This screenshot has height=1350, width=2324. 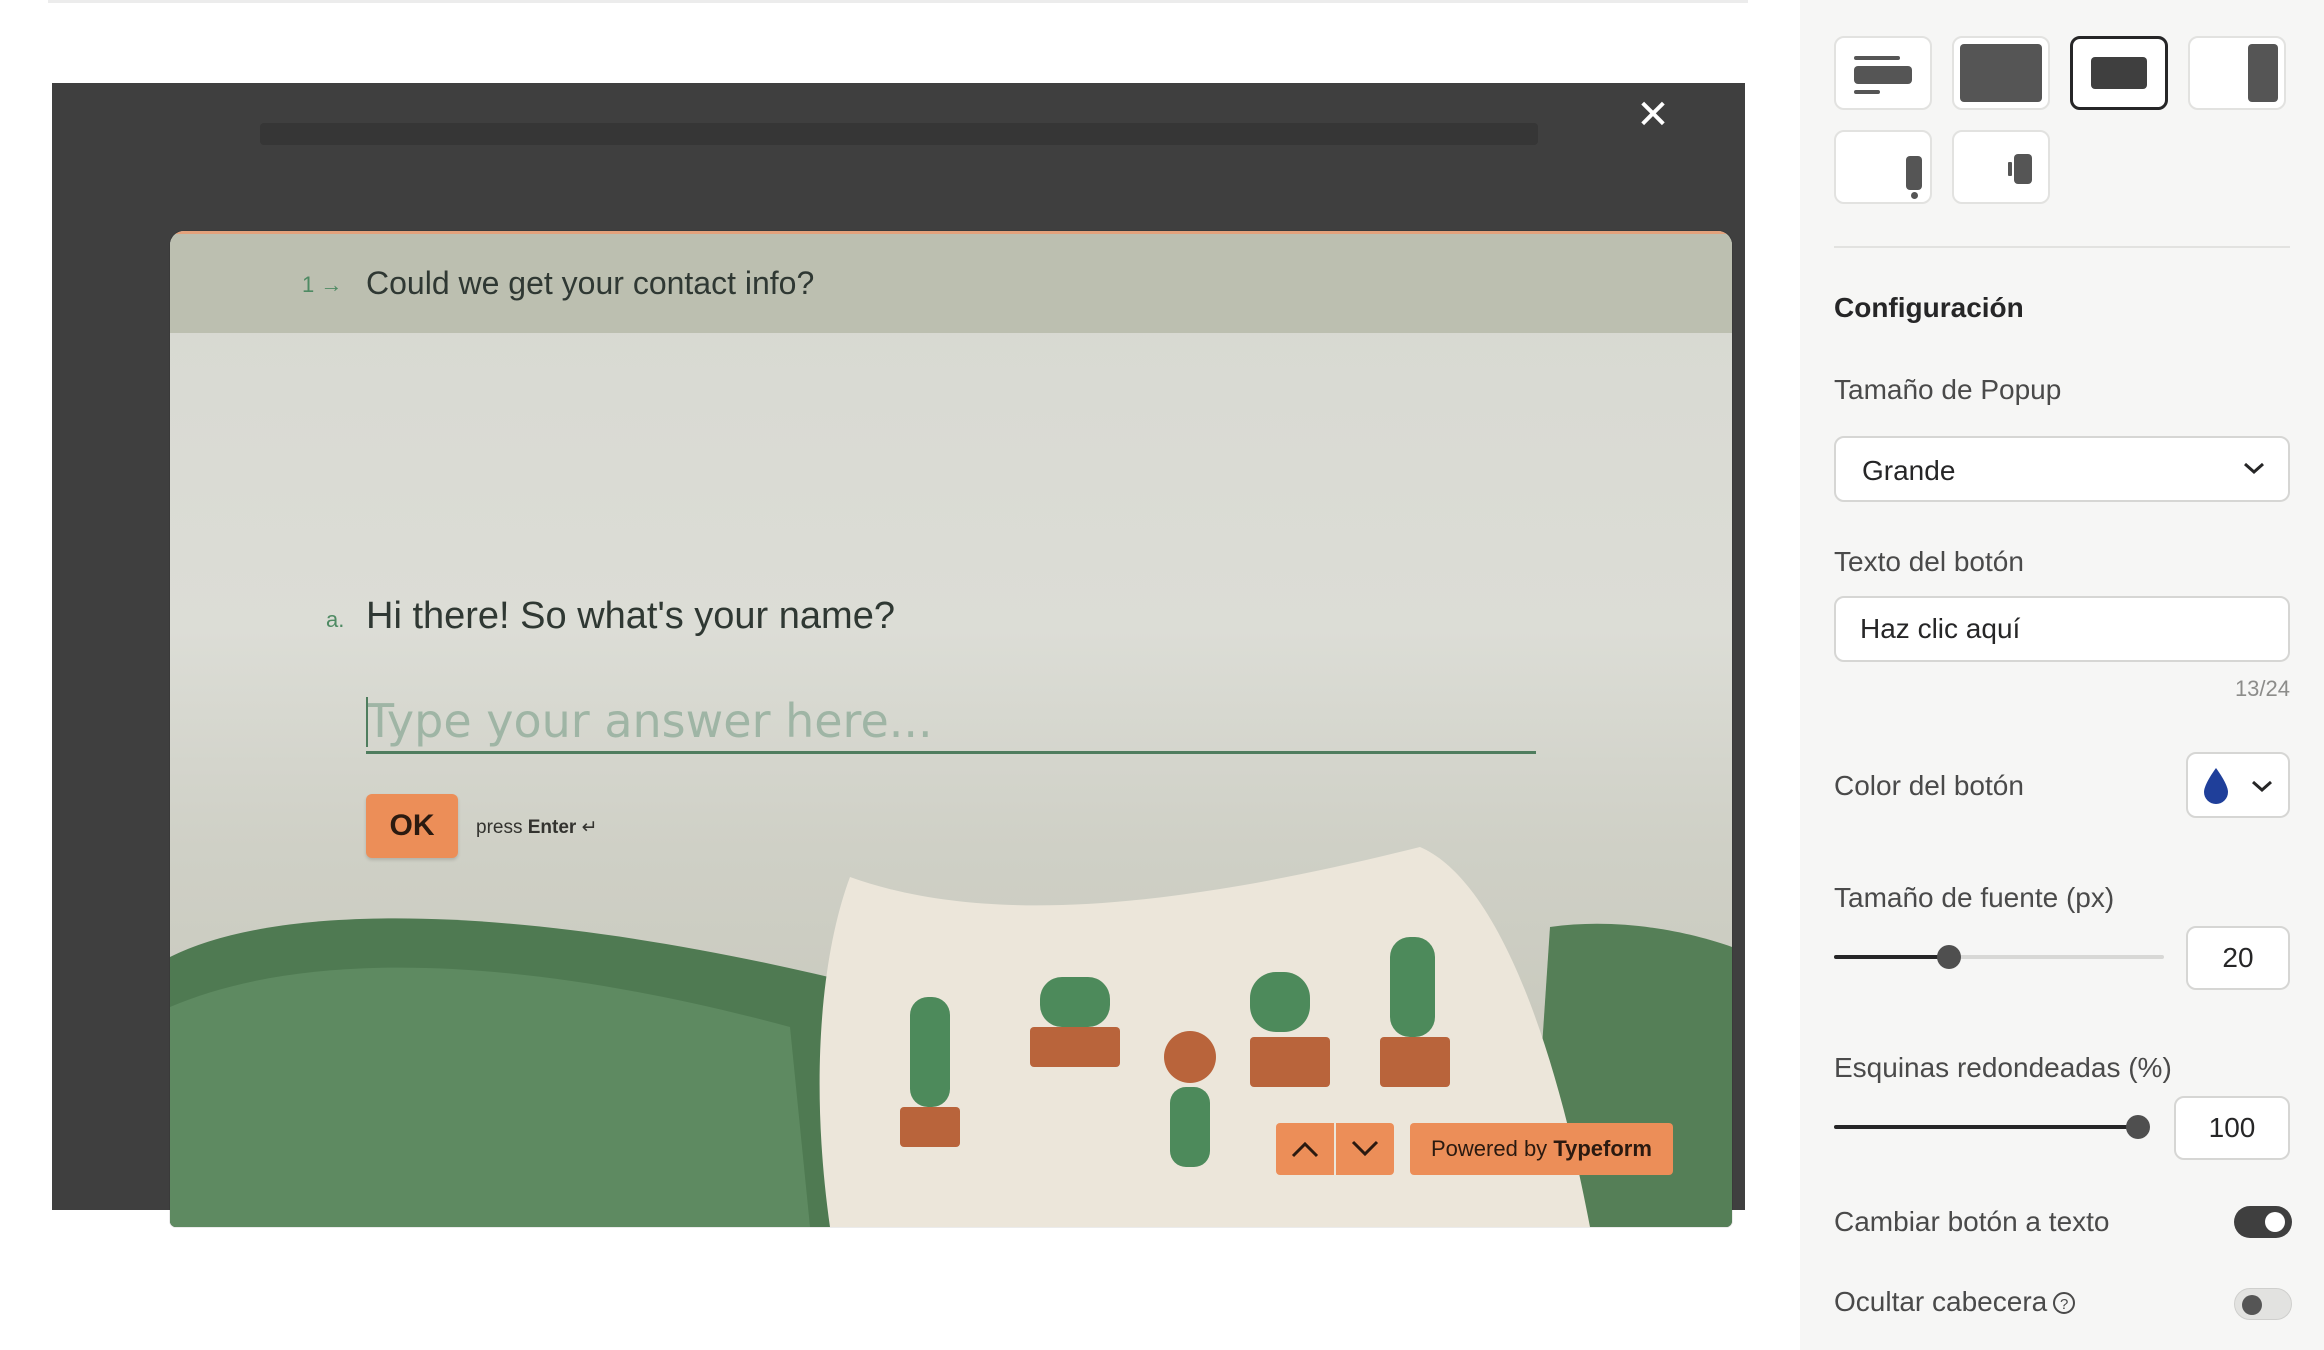 I want to click on answer-input, so click(x=951, y=722).